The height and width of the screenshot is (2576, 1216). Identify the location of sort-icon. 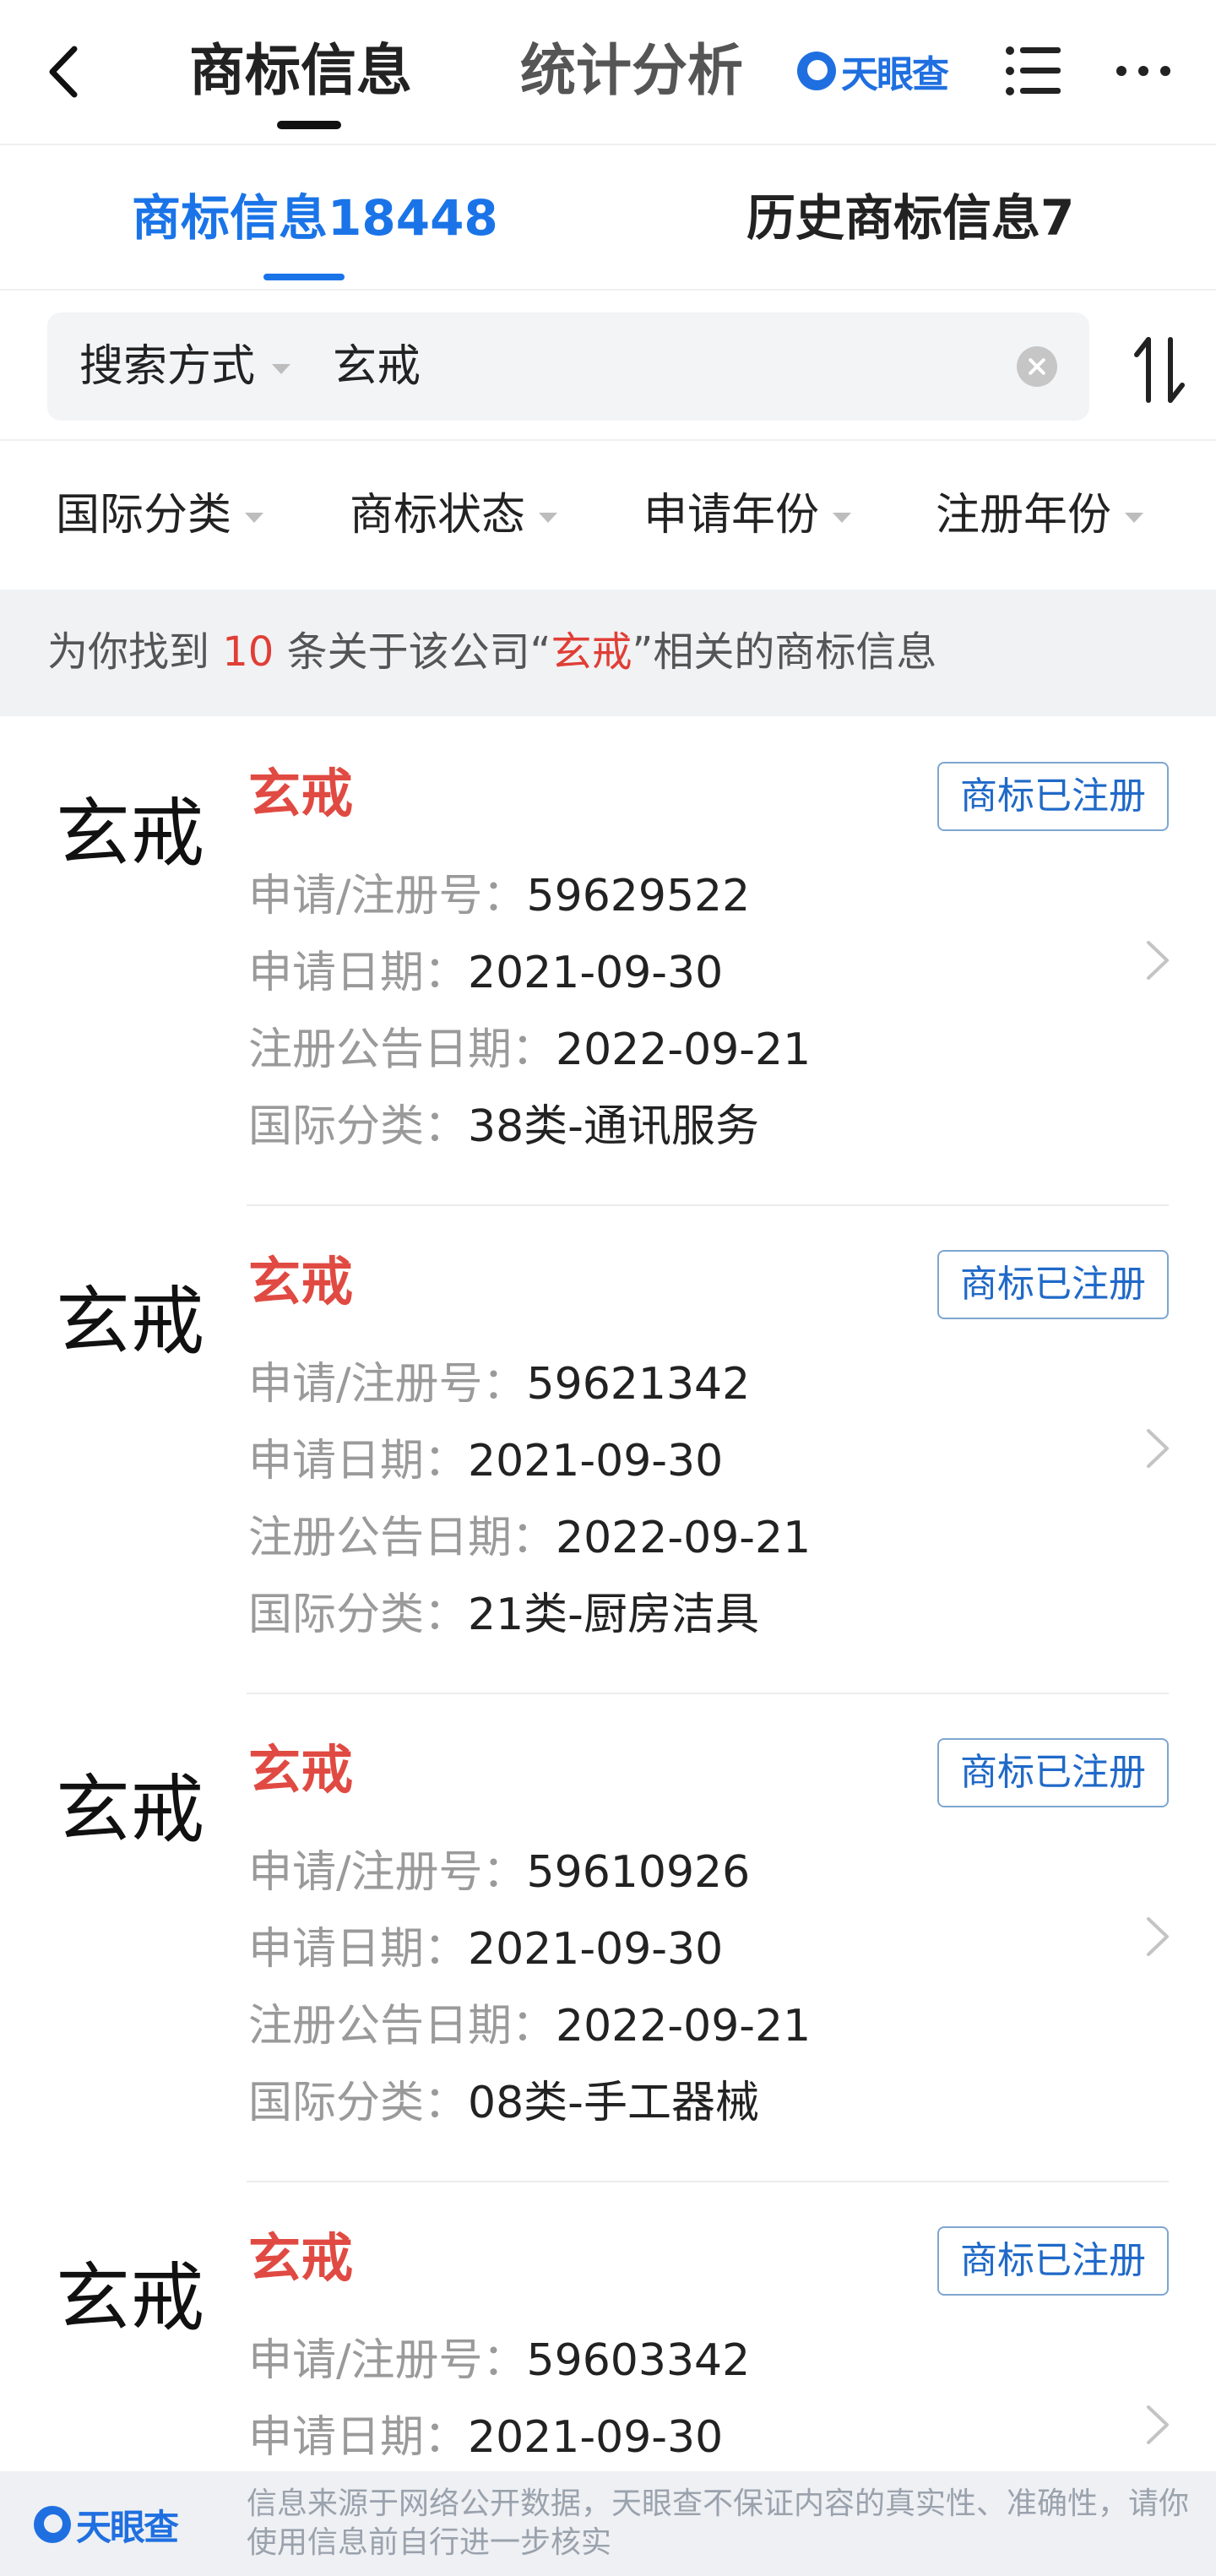
(1159, 369).